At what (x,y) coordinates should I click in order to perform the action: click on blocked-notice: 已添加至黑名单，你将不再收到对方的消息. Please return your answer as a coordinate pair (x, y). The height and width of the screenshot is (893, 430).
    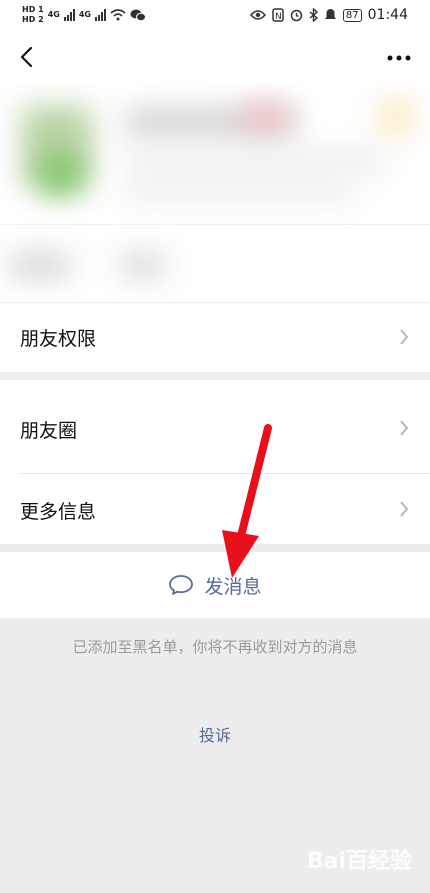
    Looking at the image, I should click on (215, 647).